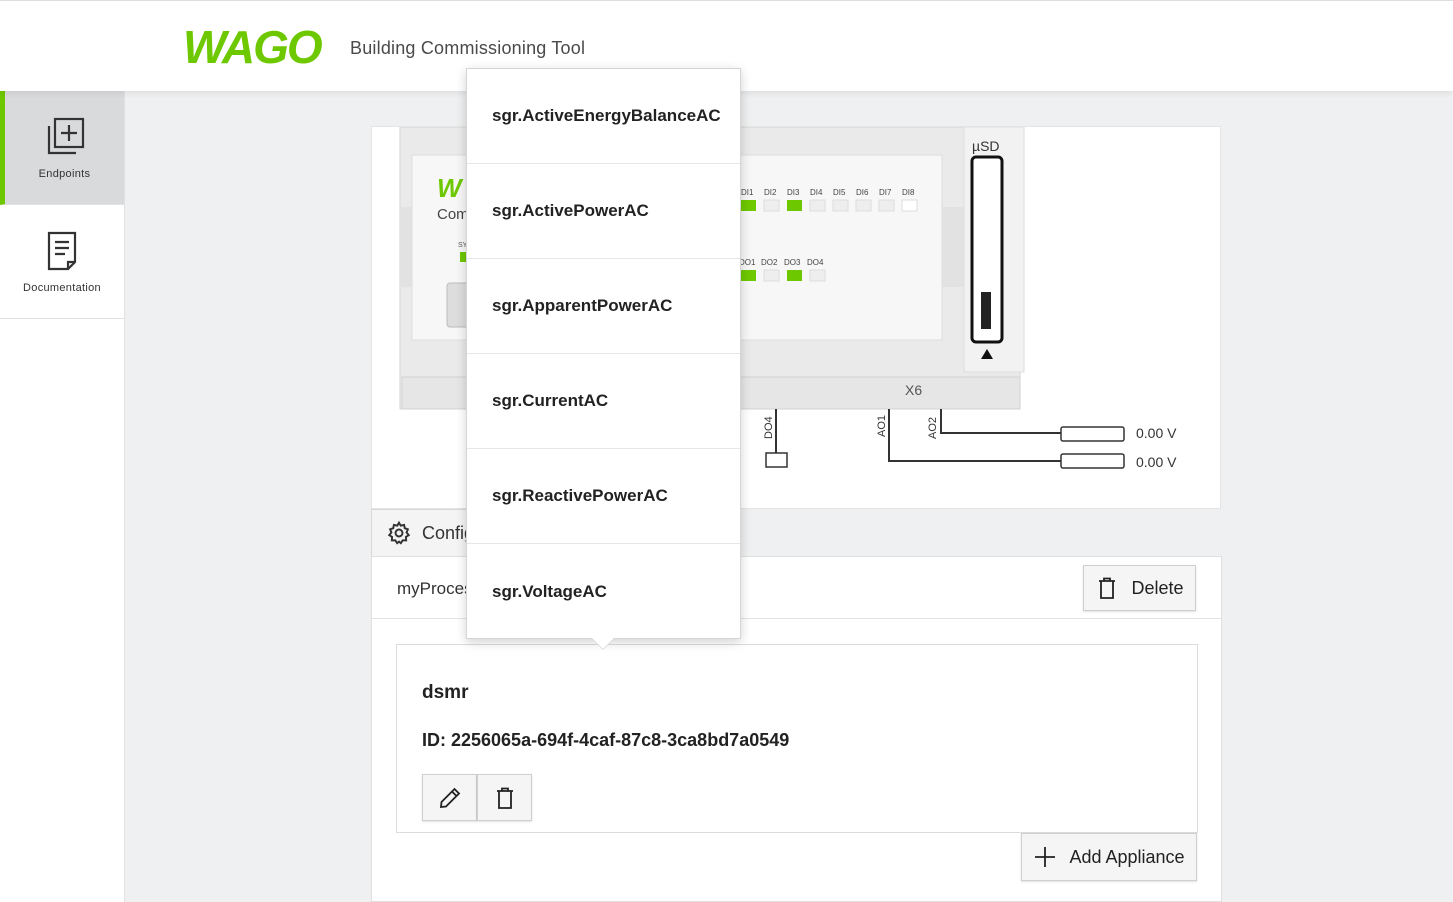 This screenshot has width=1453, height=902. Describe the element at coordinates (793, 192) in the screenshot. I see `di-label: DI3` at that location.